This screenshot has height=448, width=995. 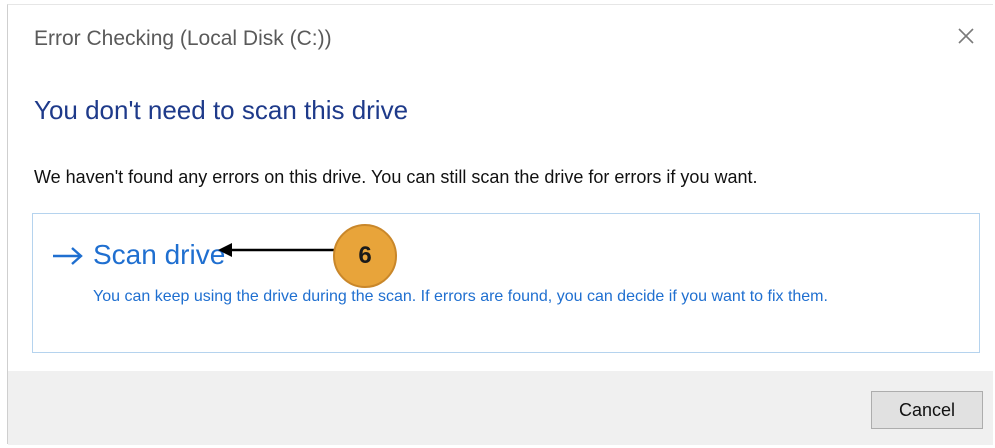 What do you see at coordinates (927, 410) in the screenshot?
I see `cancel-button: Cancel` at bounding box center [927, 410].